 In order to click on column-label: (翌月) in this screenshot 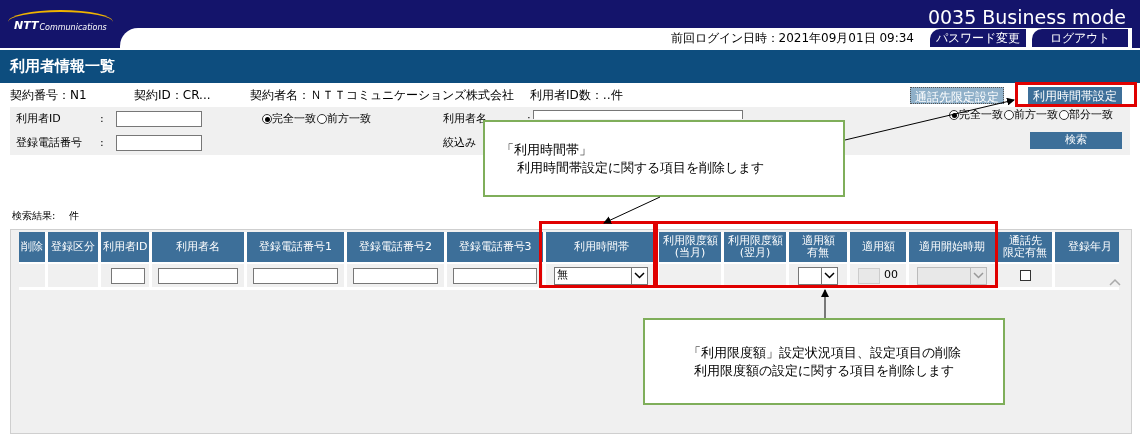, I will do `click(755, 253)`.